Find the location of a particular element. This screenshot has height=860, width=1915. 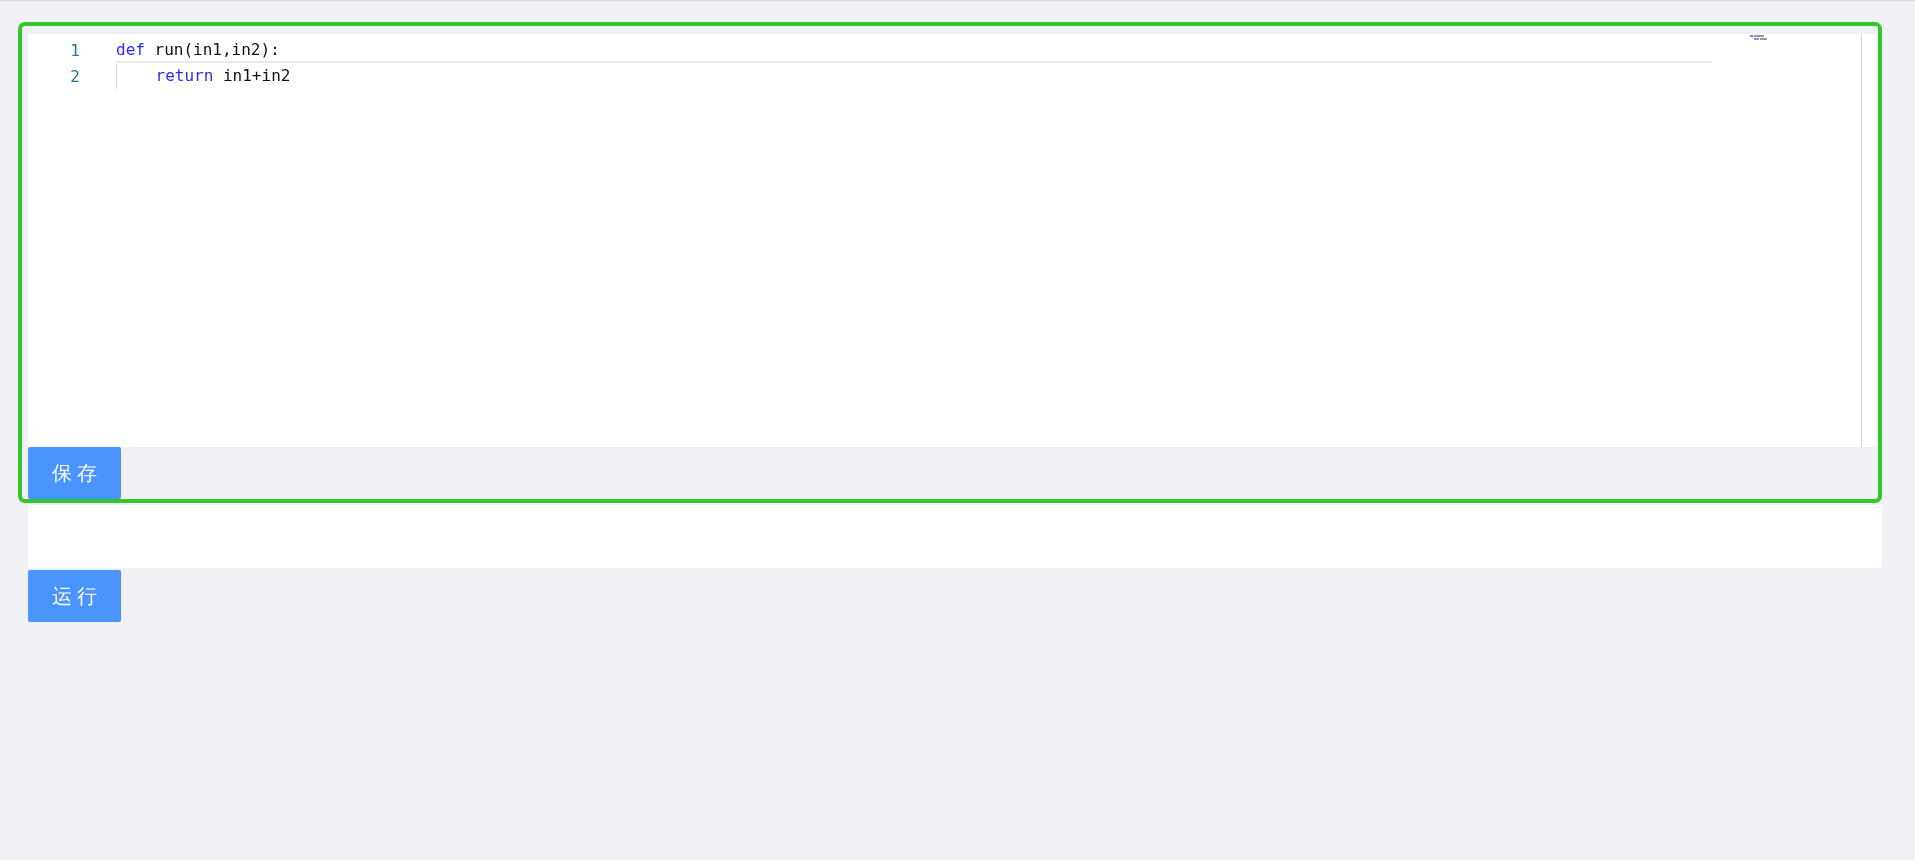

run-button: 运行 is located at coordinates (74, 596).